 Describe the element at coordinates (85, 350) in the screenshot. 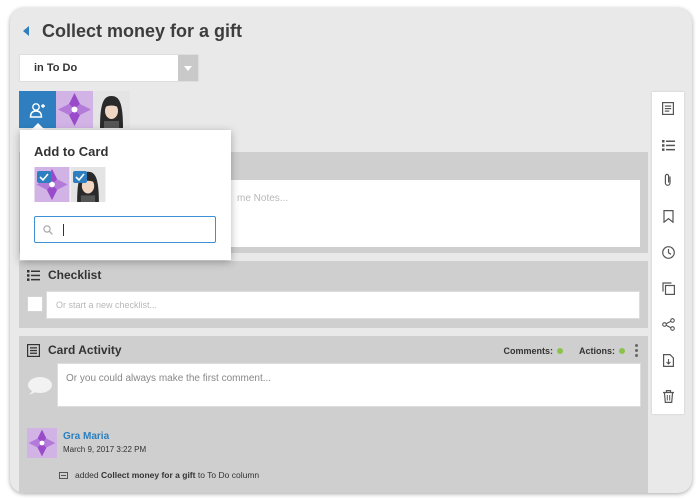

I see `activity-title: Card Activity` at that location.